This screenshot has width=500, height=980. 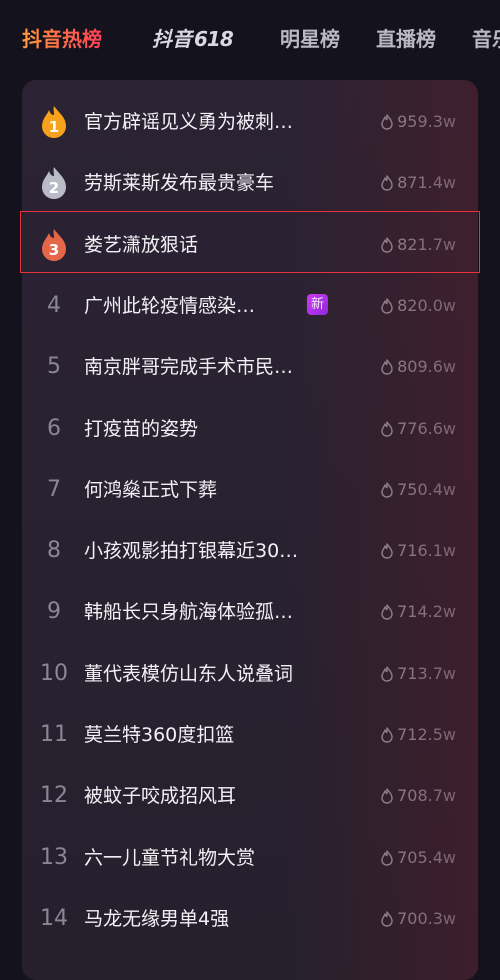 I want to click on rank-number: 12, so click(x=54, y=796).